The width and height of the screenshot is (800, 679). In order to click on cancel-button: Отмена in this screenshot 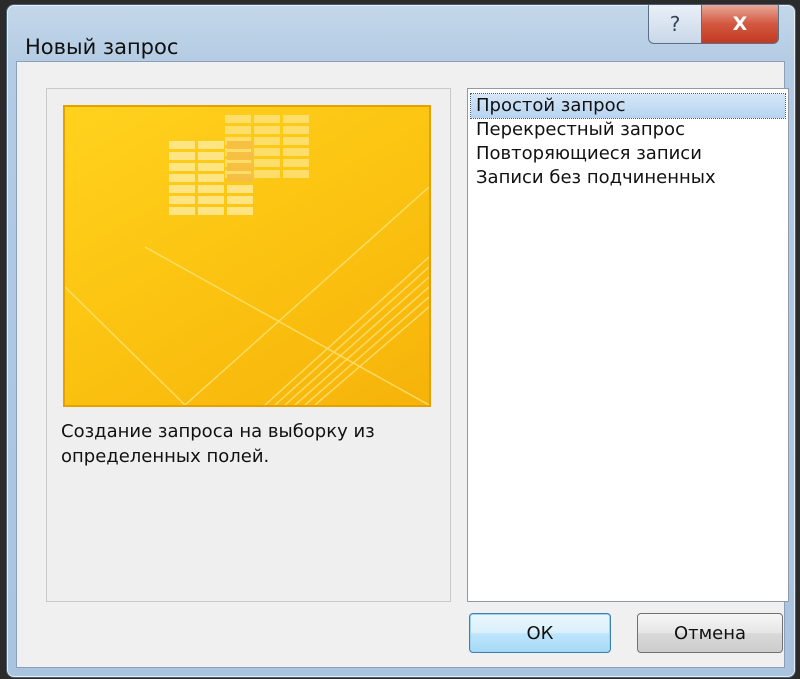, I will do `click(710, 633)`.